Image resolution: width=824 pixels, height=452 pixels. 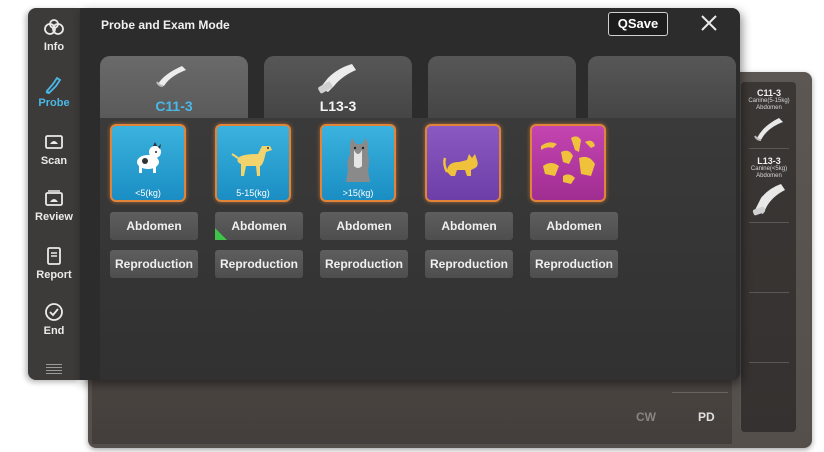 What do you see at coordinates (54, 312) in the screenshot?
I see `end-icon` at bounding box center [54, 312].